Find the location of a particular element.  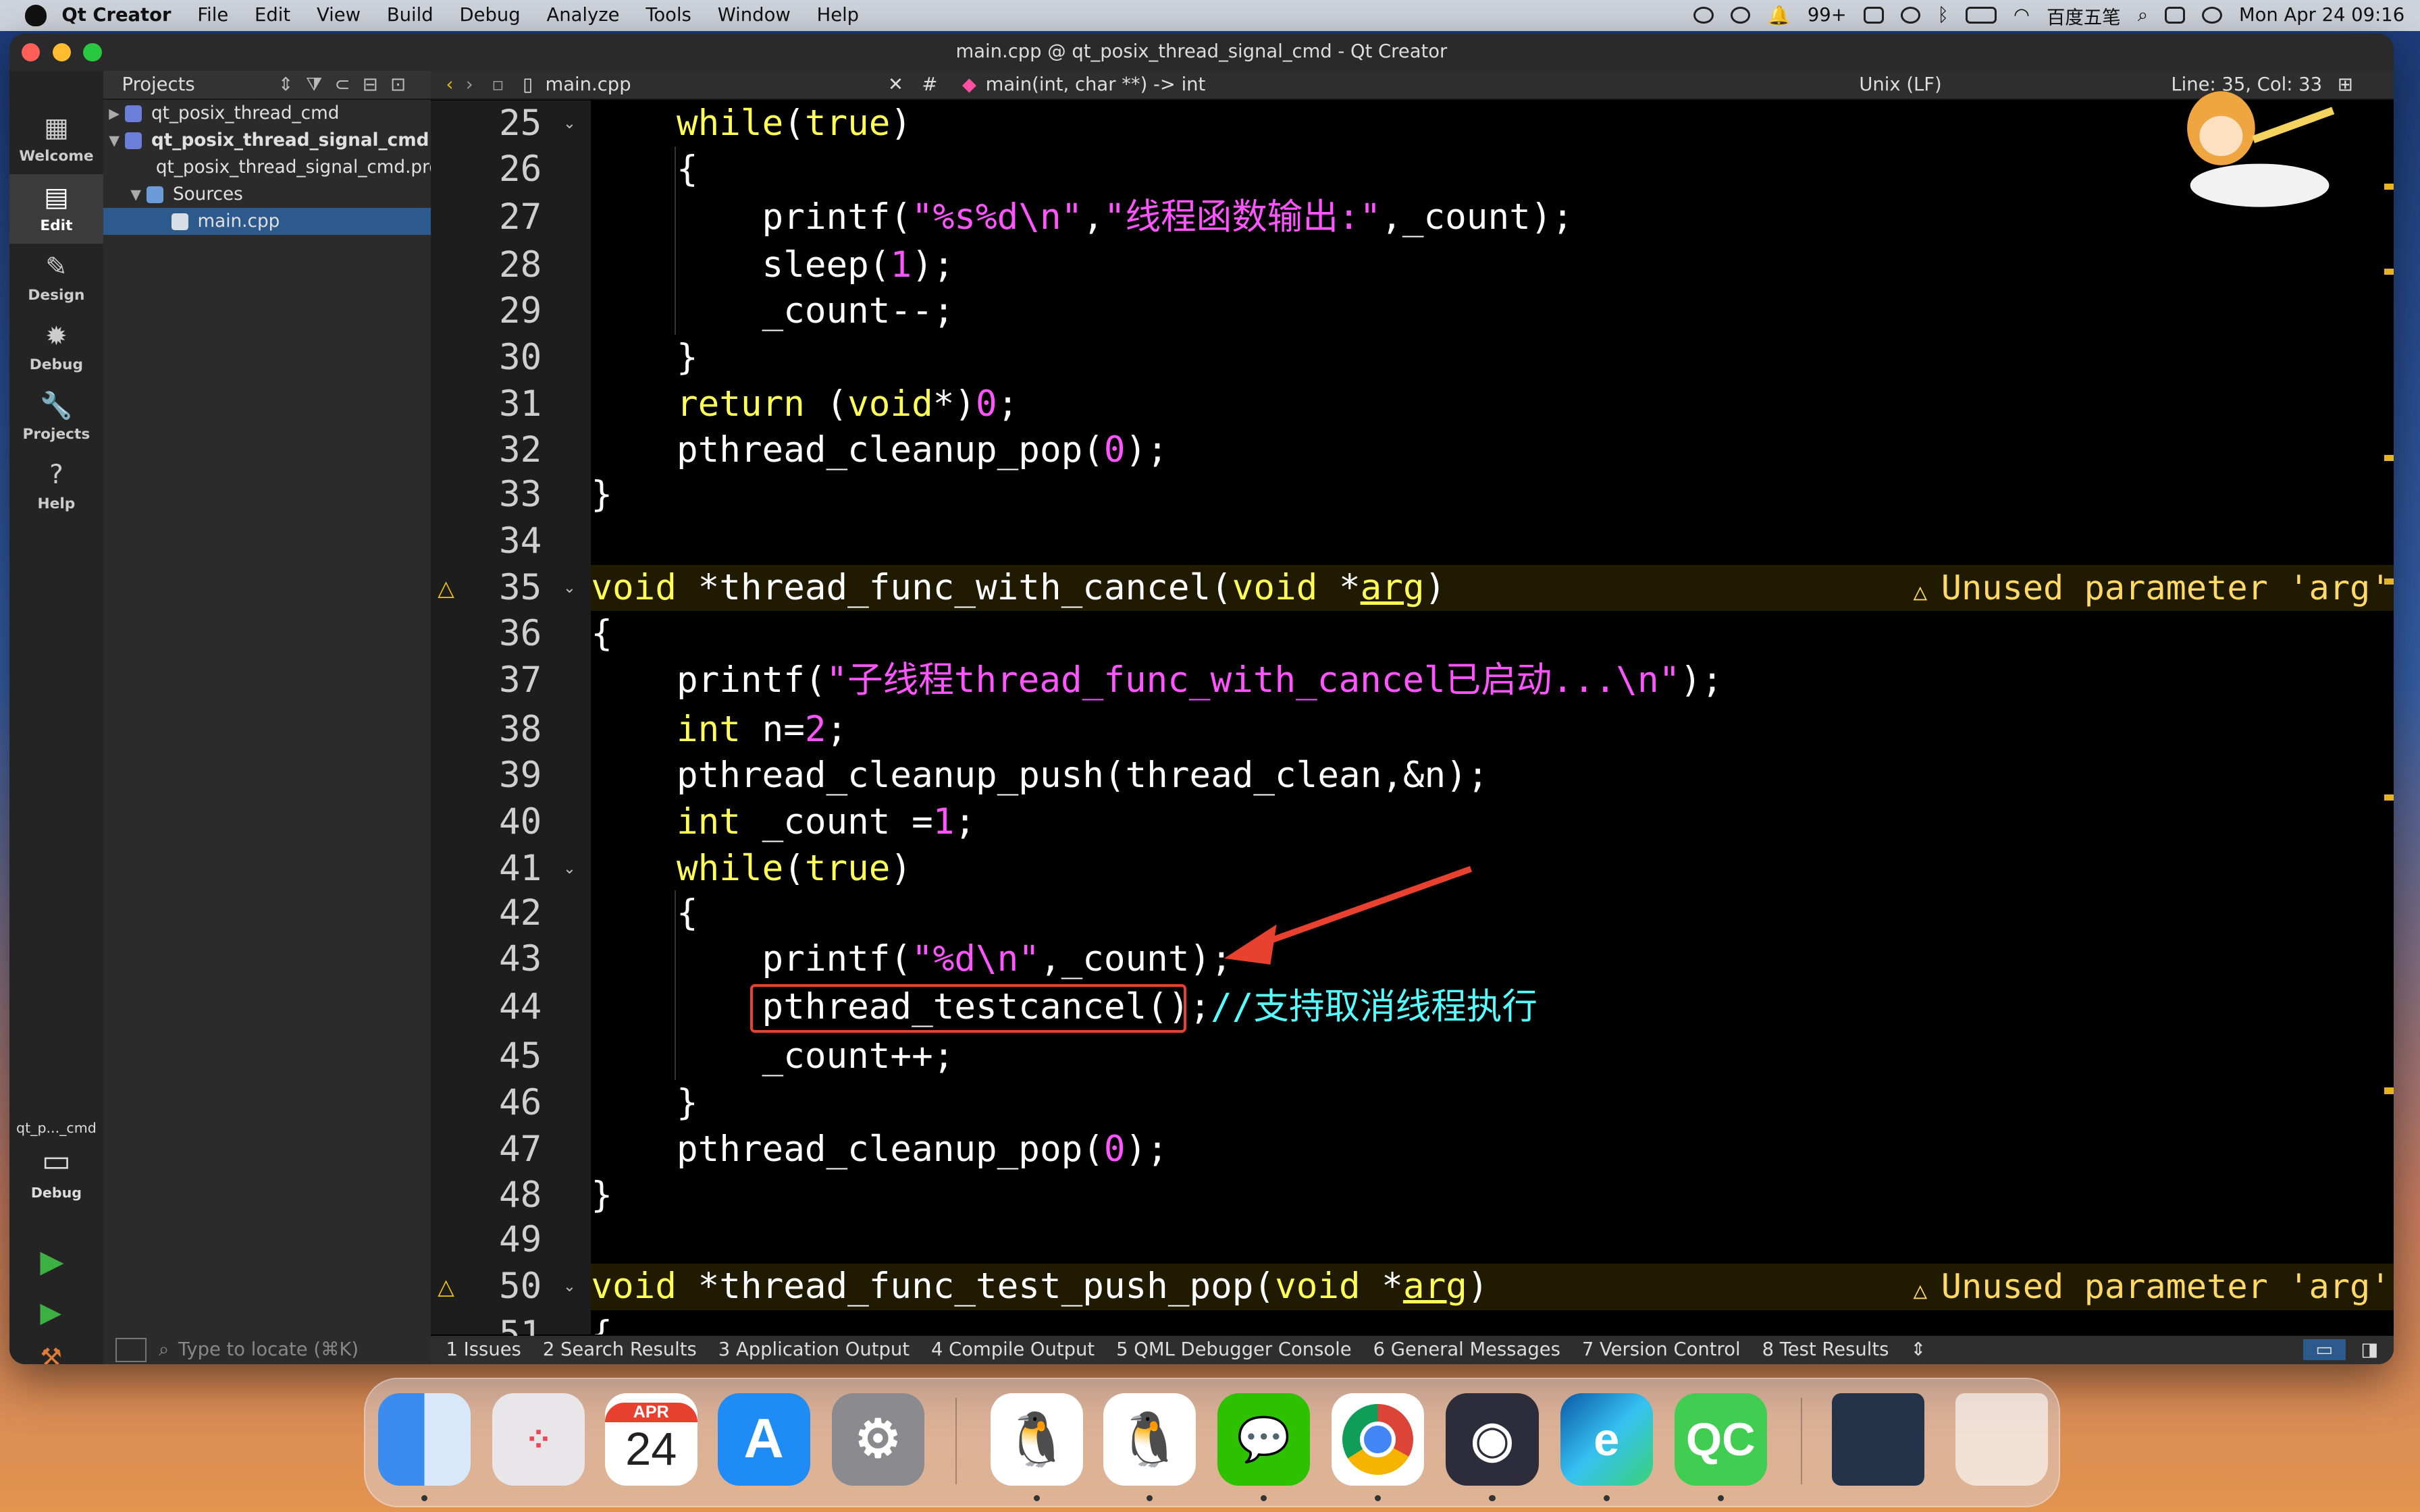

system-settings-icon: ⚙ is located at coordinates (877, 1439).